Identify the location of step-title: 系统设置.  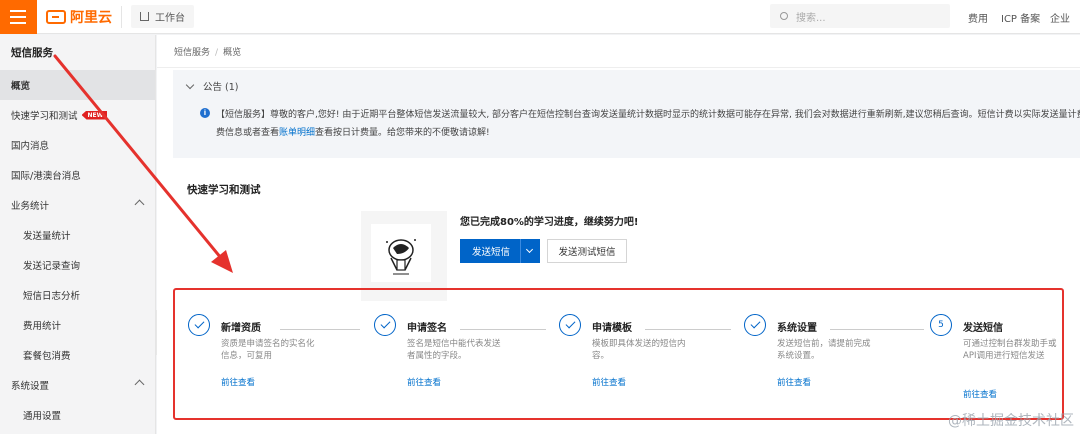
(797, 328).